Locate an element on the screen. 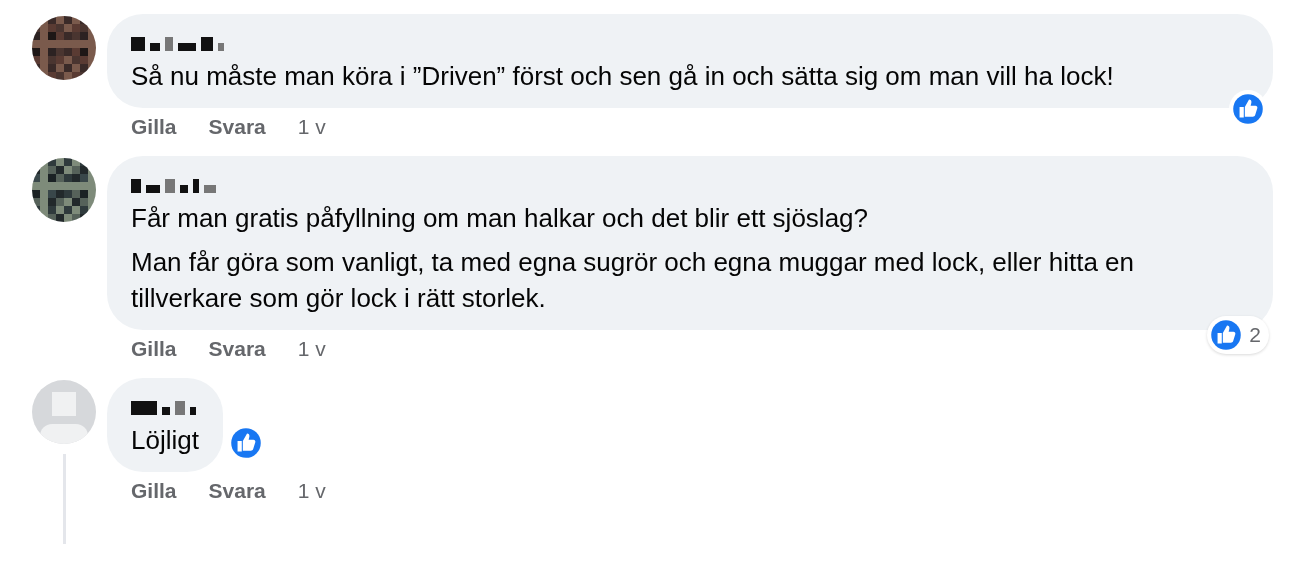 This screenshot has width=1306, height=580. comment-text: Så nu måste man köra i ”Driven” först och sen gå in och sätta sig om man vill ha lock! is located at coordinates (623, 76).